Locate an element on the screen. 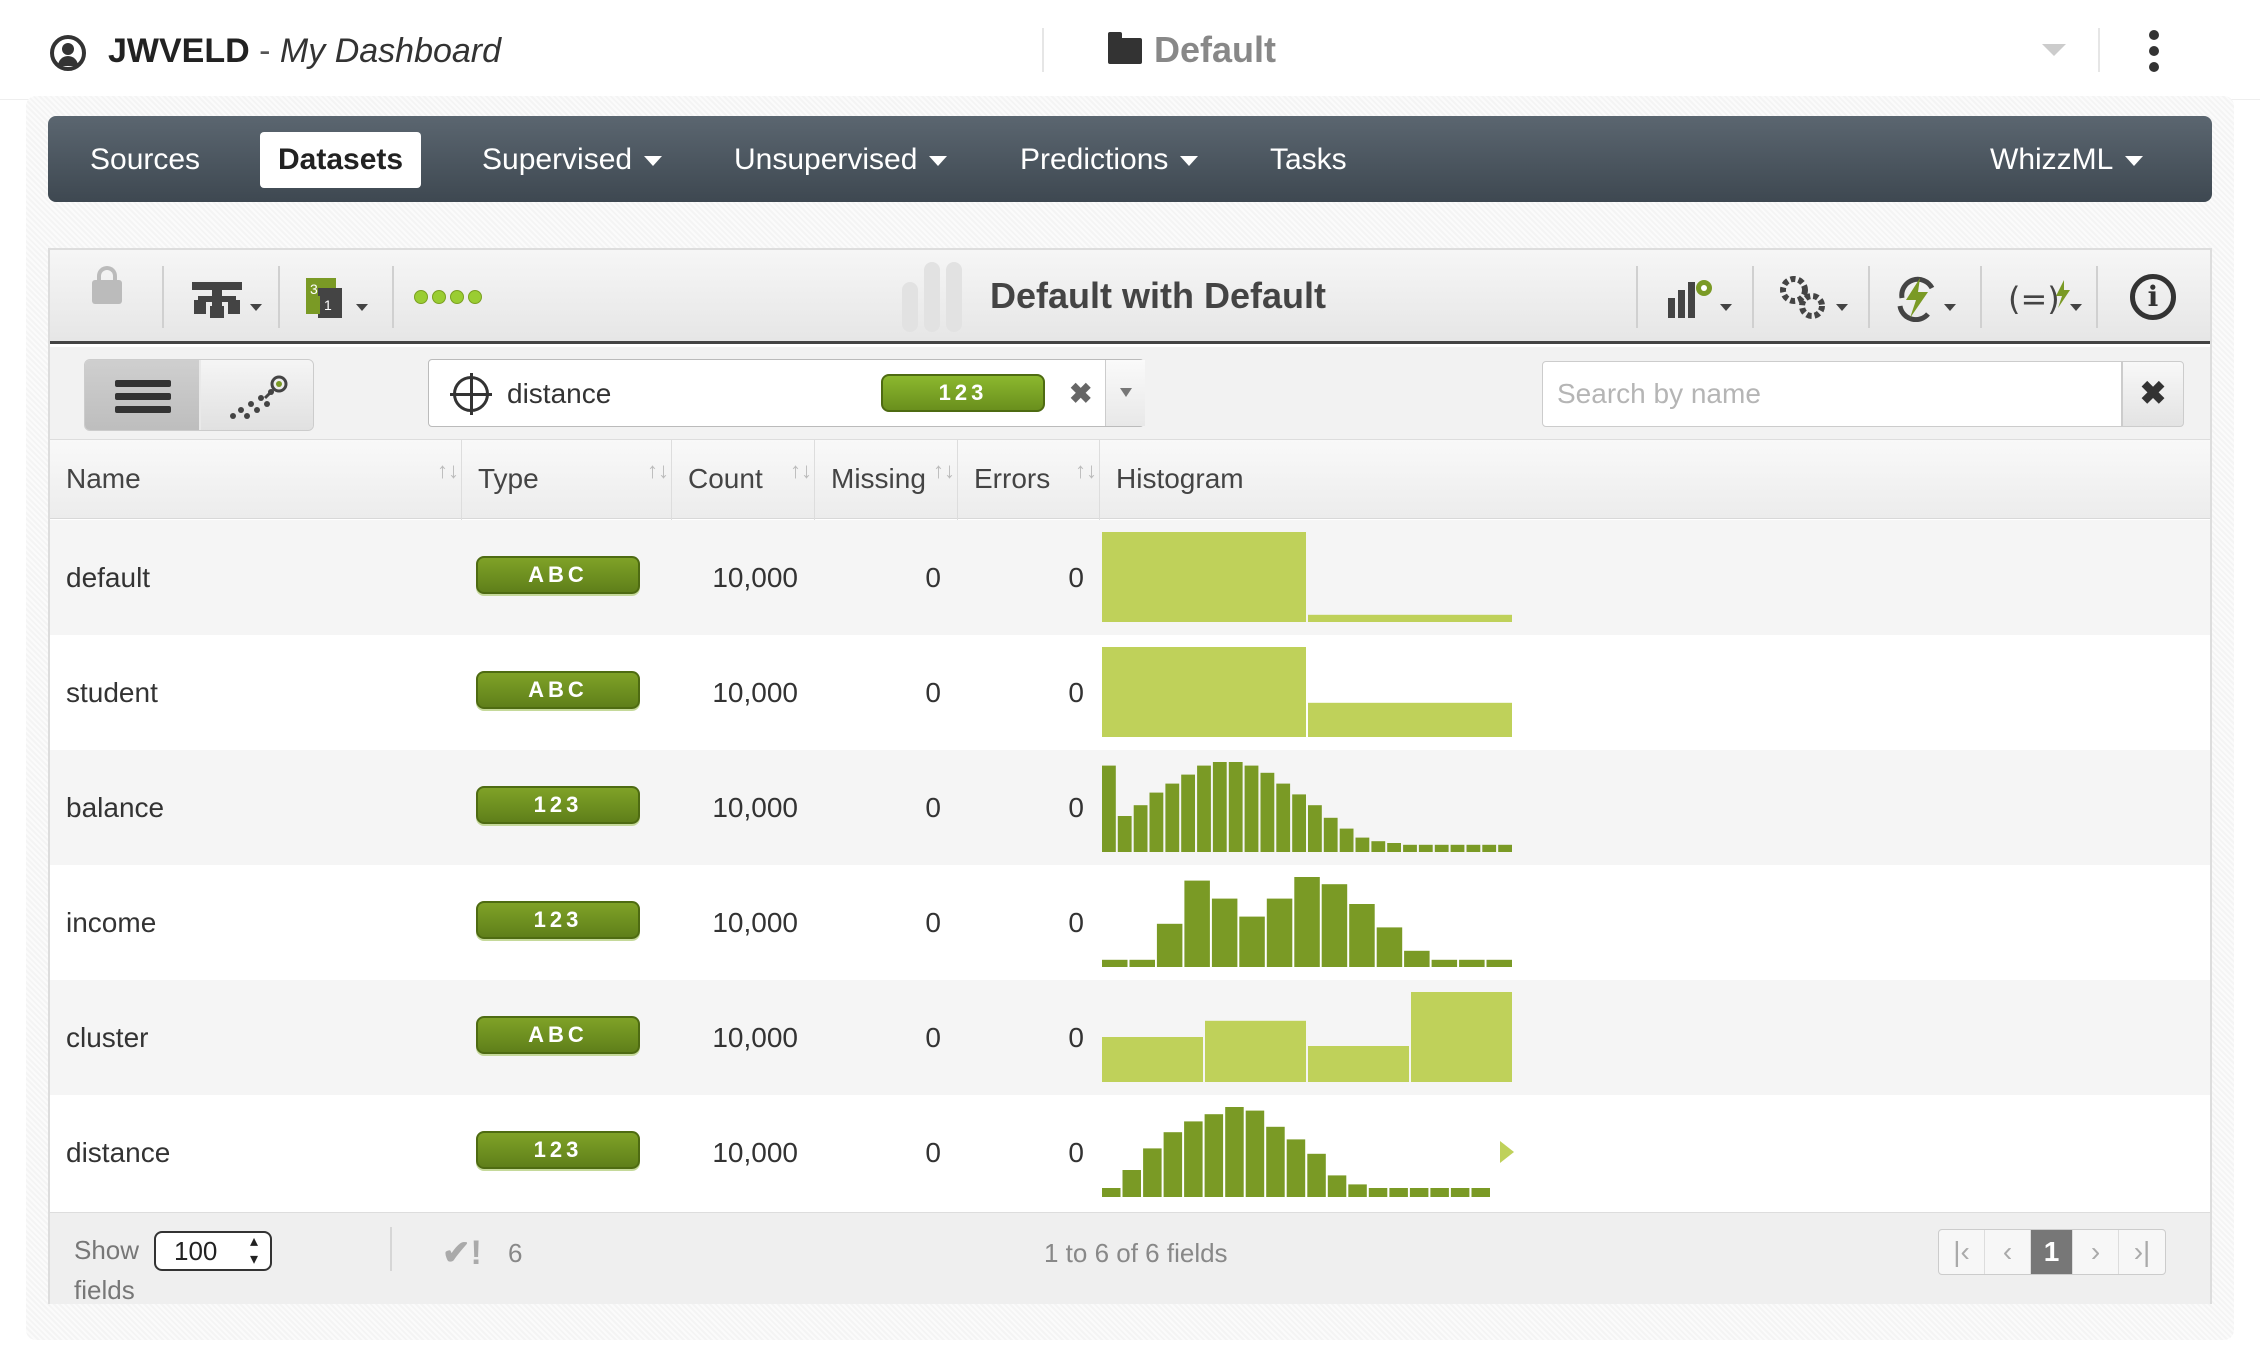 Image resolution: width=2260 pixels, height=1372 pixels. nav-predictions: Predictions is located at coordinates (1109, 160).